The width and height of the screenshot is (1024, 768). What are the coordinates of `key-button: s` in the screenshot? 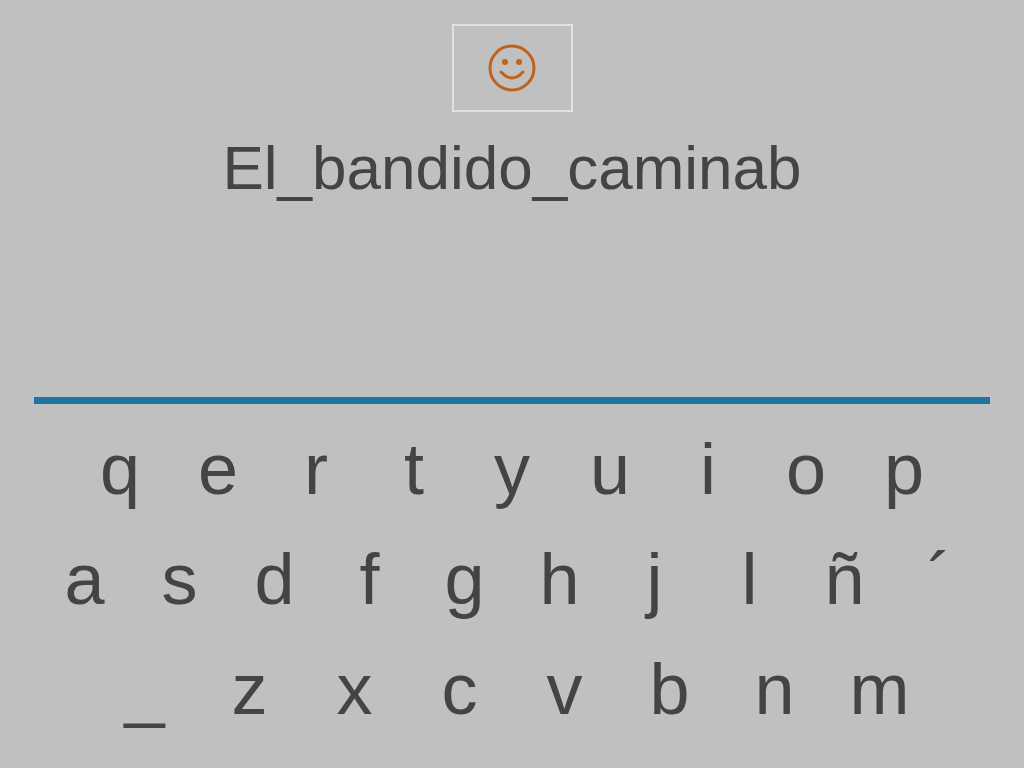 It's located at (179, 579).